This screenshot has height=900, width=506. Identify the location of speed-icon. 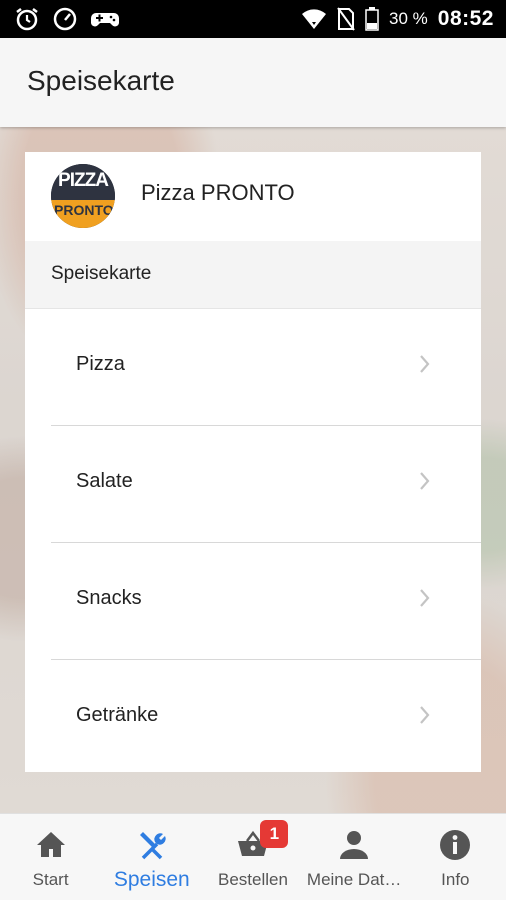
(65, 19).